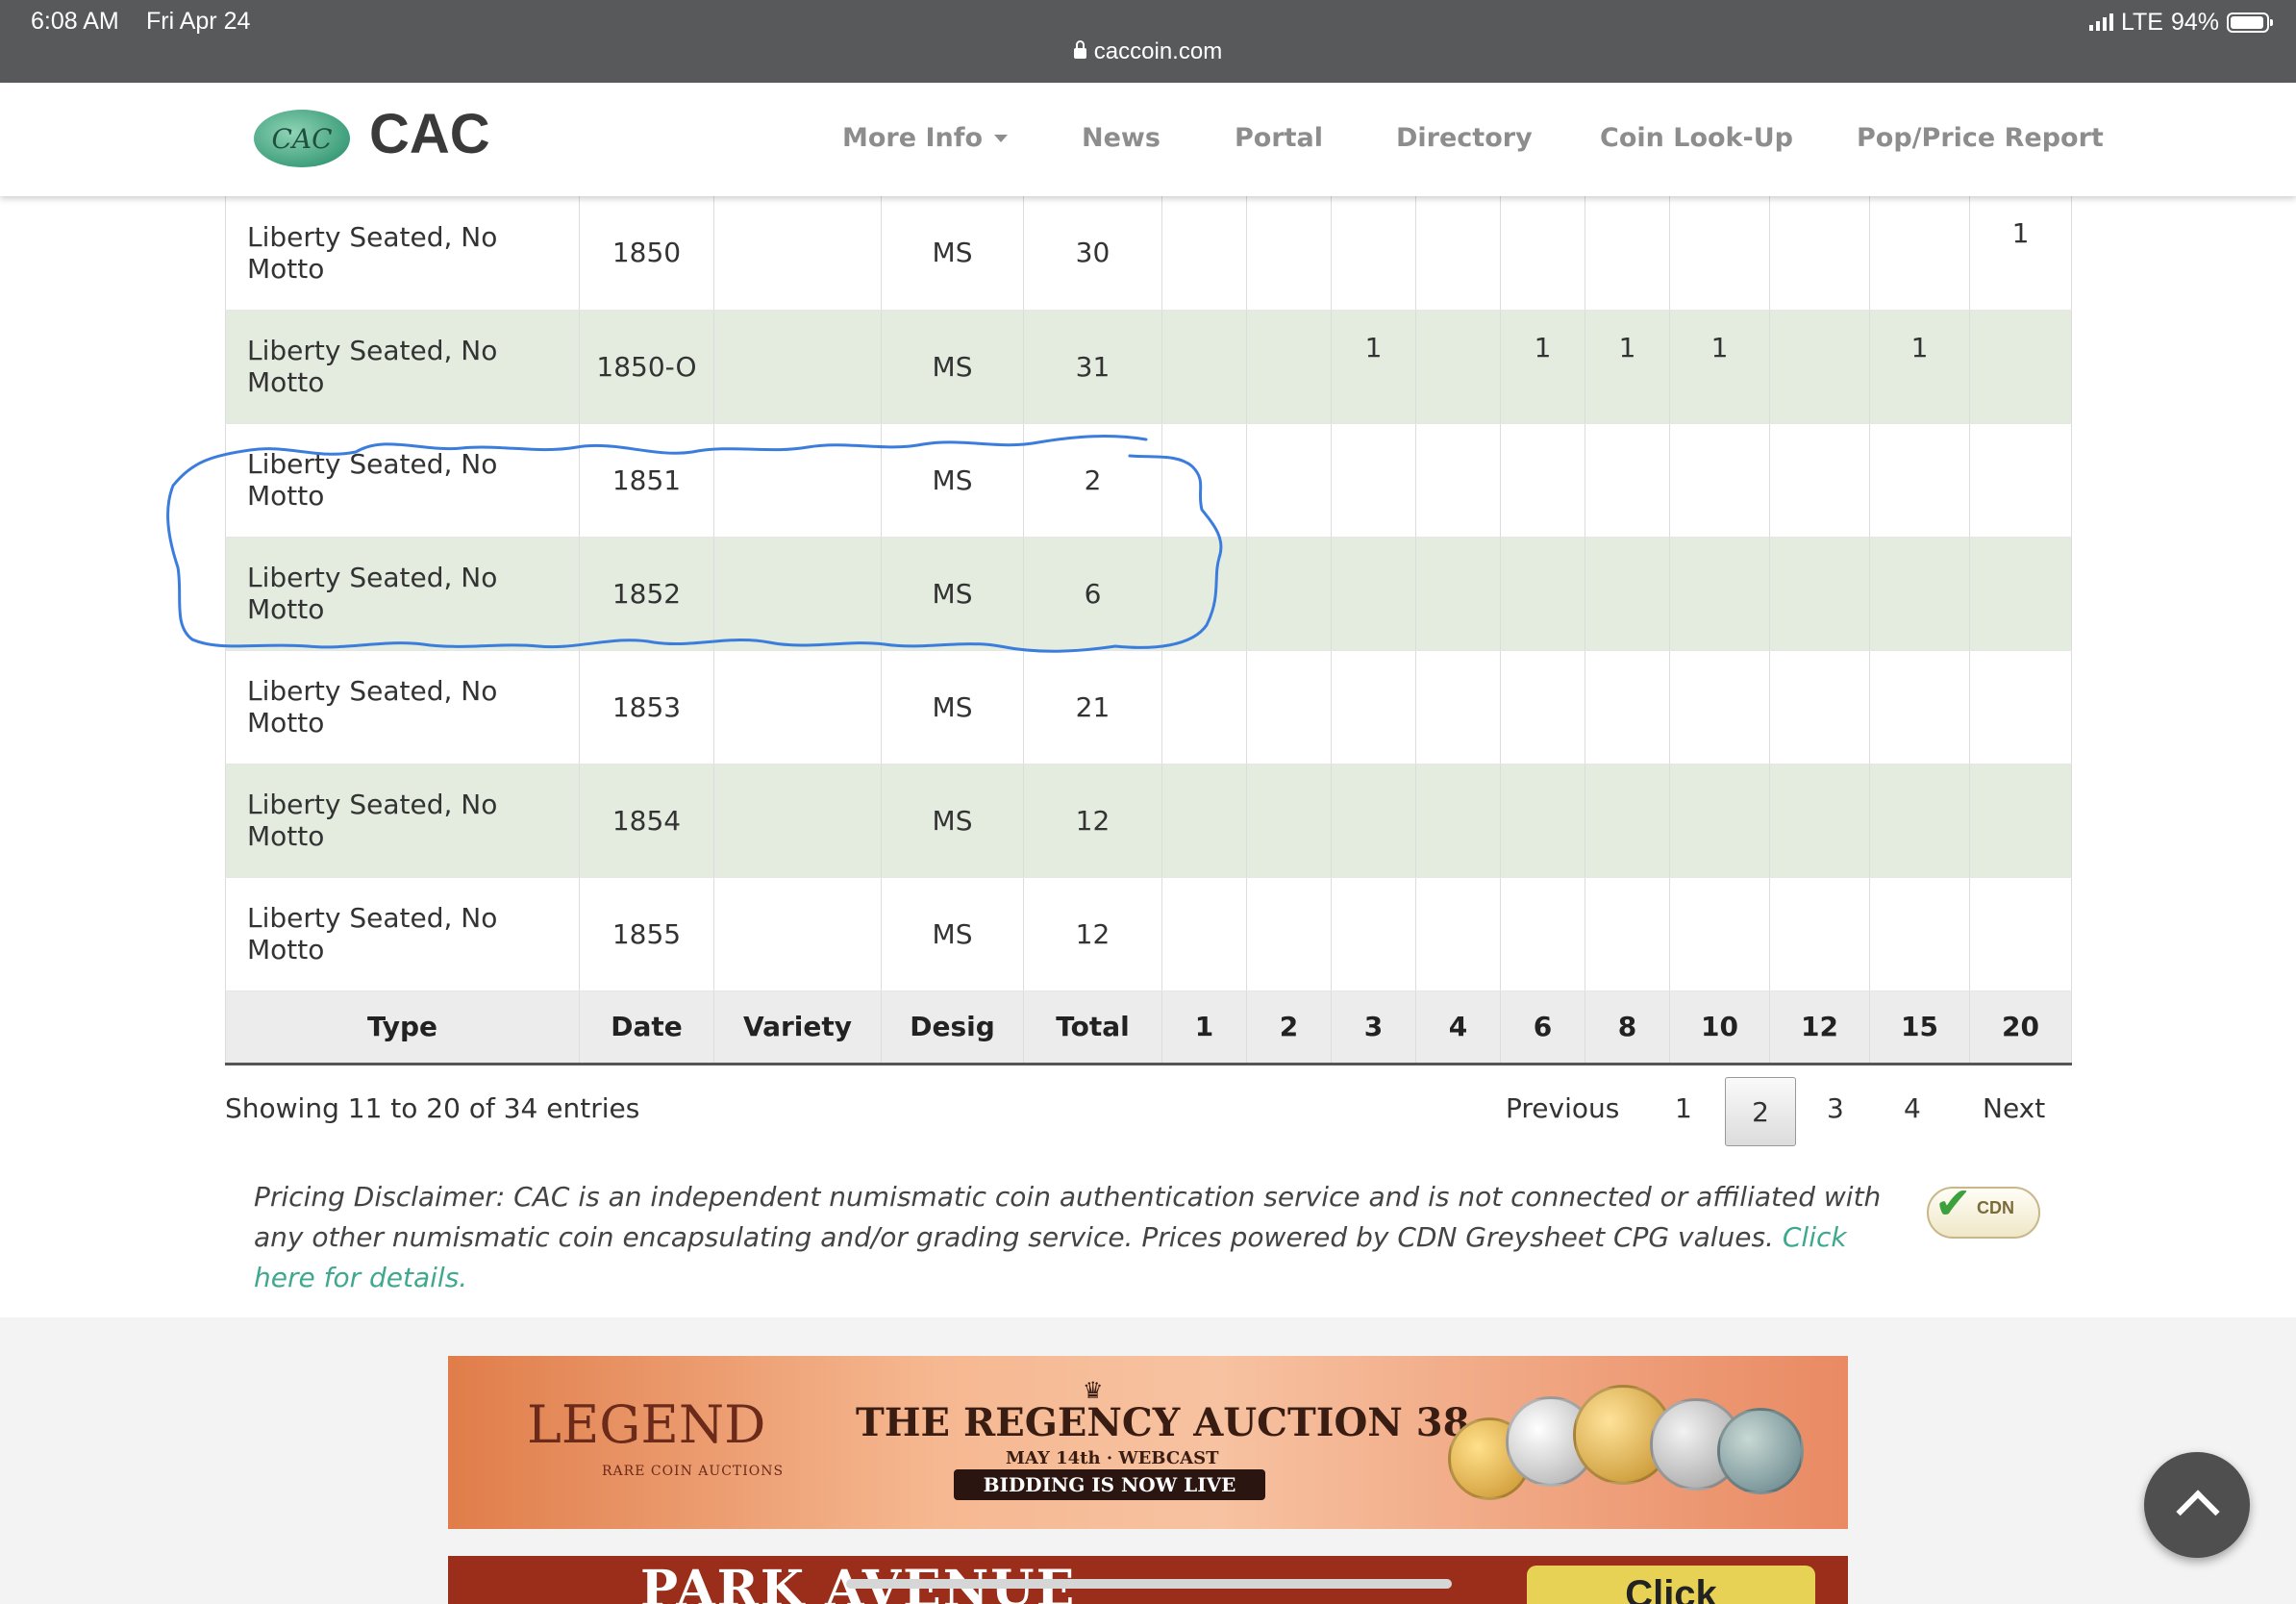 The height and width of the screenshot is (1604, 2296). What do you see at coordinates (646, 1027) in the screenshot?
I see `column-header: Date` at bounding box center [646, 1027].